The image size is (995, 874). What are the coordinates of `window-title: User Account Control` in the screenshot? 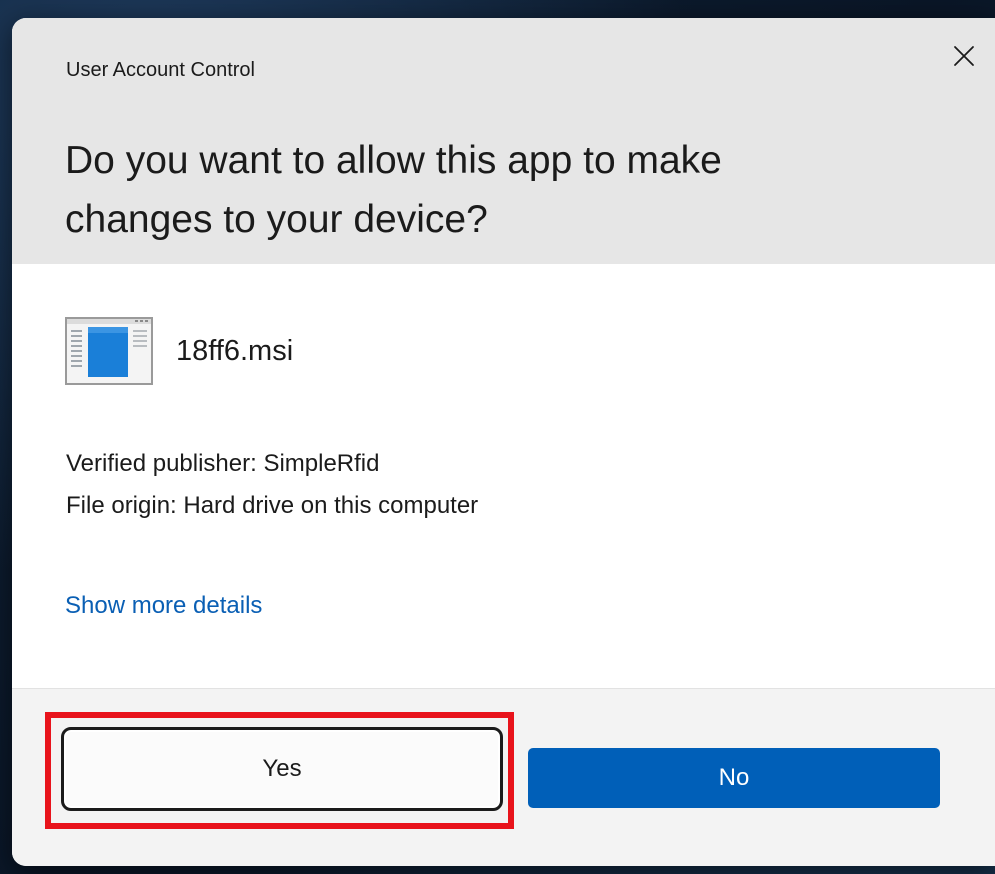 It's located at (160, 70).